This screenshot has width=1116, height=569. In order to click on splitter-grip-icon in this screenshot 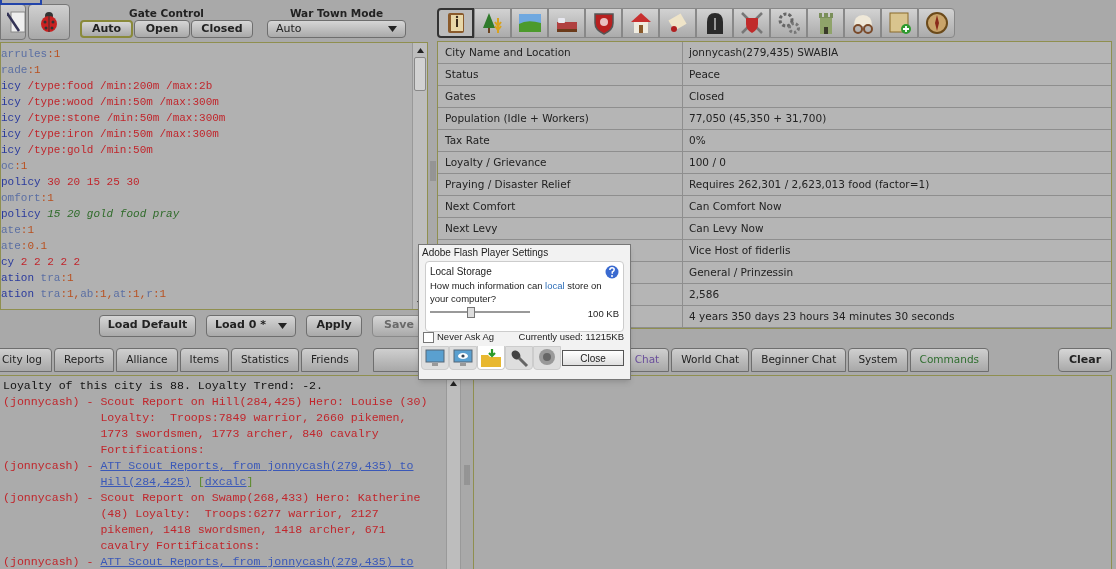, I will do `click(432, 170)`.